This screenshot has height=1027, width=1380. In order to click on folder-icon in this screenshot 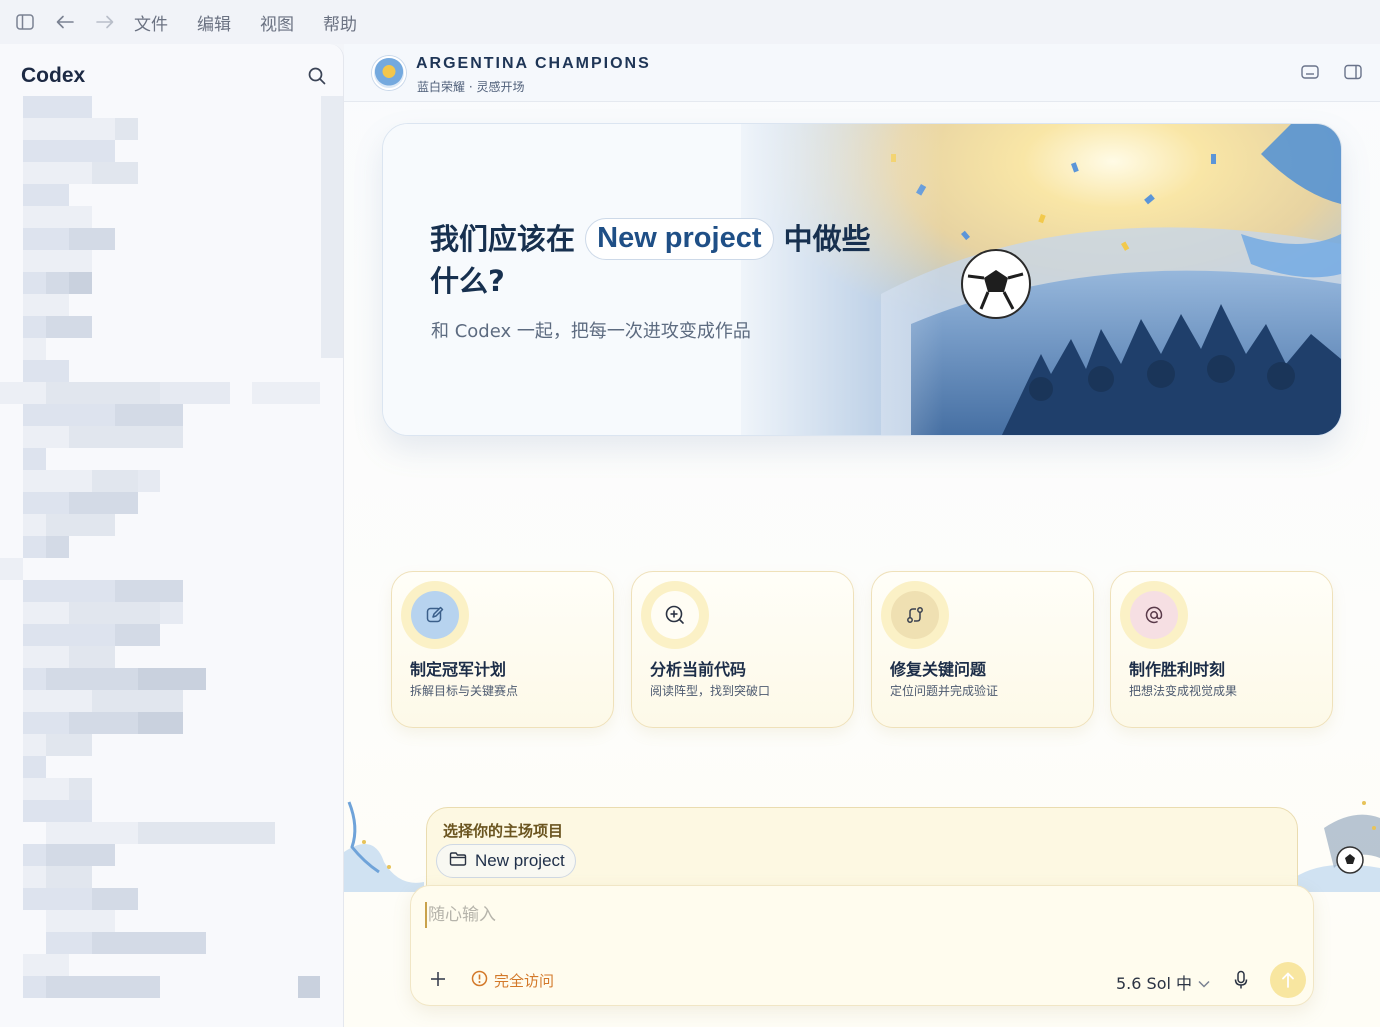, I will do `click(458, 861)`.